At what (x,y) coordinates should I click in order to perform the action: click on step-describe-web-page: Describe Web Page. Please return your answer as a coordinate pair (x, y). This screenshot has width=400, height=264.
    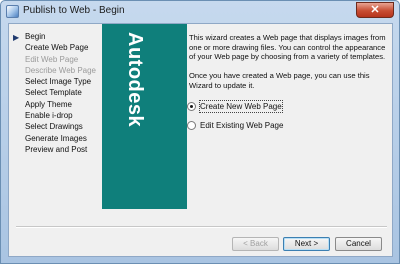
    Looking at the image, I should click on (60, 70).